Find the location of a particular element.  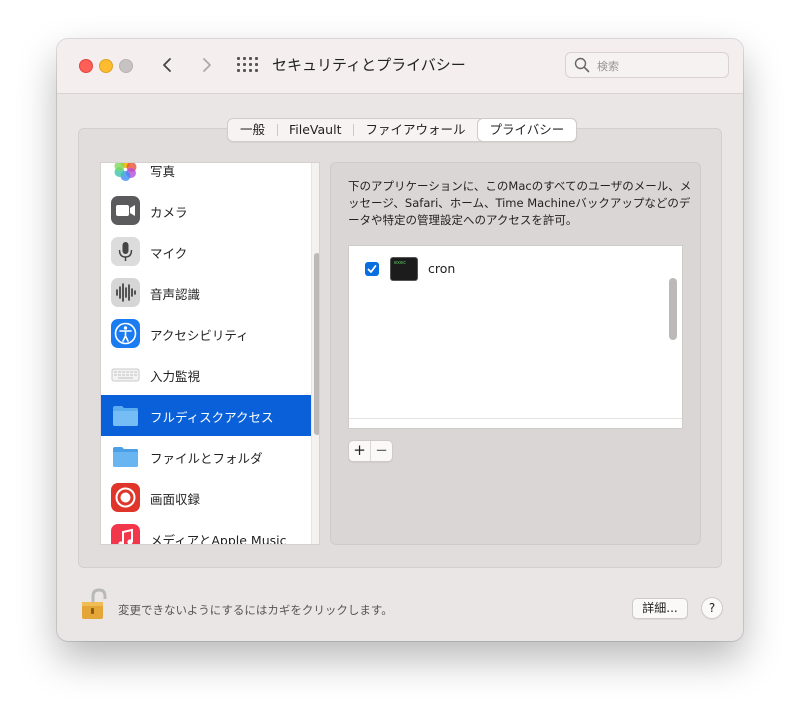

sidebar-item-photos: 写真 is located at coordinates (206, 176).